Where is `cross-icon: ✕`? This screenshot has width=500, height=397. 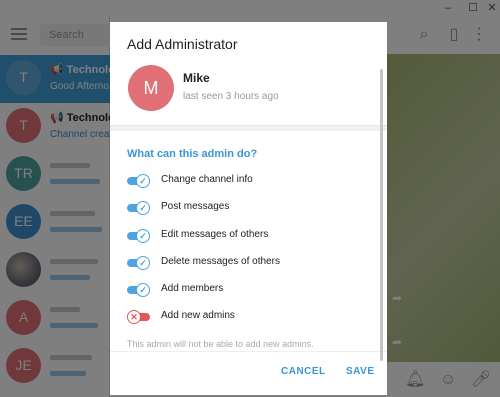
cross-icon: ✕ is located at coordinates (134, 317).